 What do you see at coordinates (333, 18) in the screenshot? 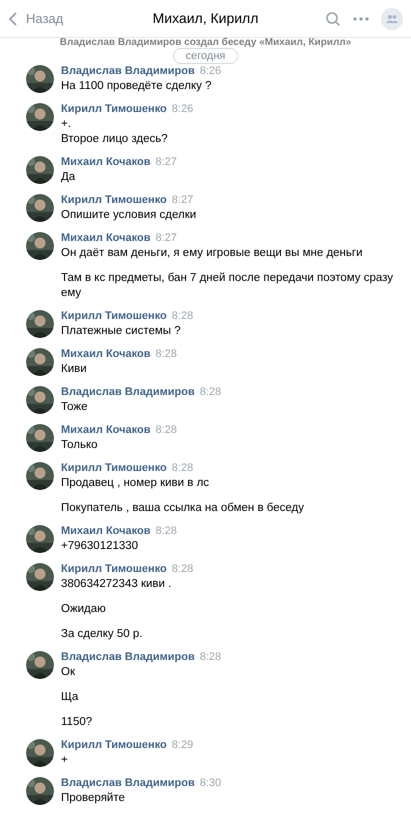
I see `search-icon` at bounding box center [333, 18].